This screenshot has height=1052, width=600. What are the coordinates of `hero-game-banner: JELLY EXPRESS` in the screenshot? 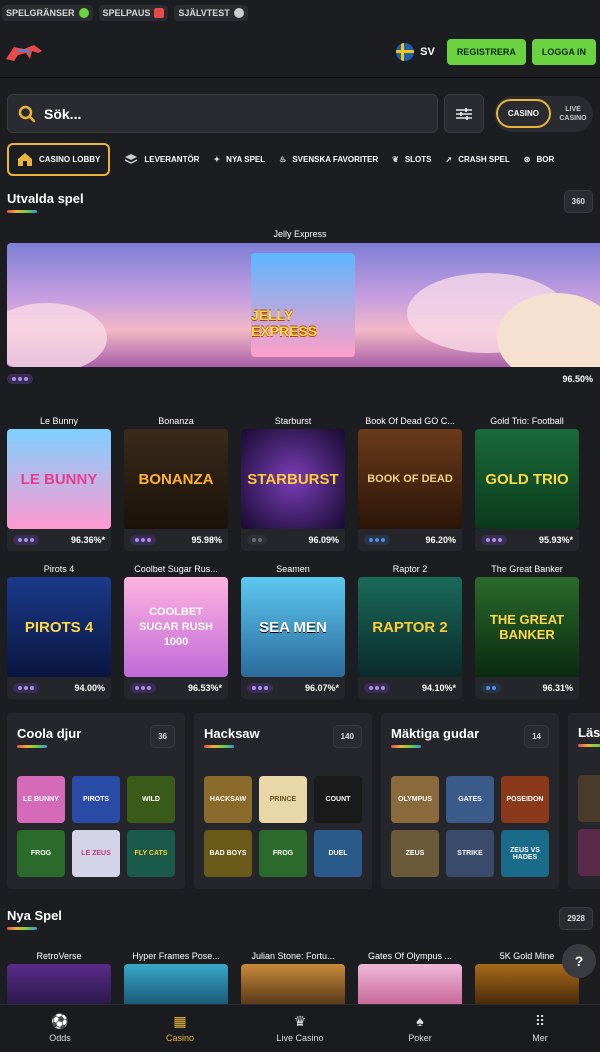 It's located at (303, 305).